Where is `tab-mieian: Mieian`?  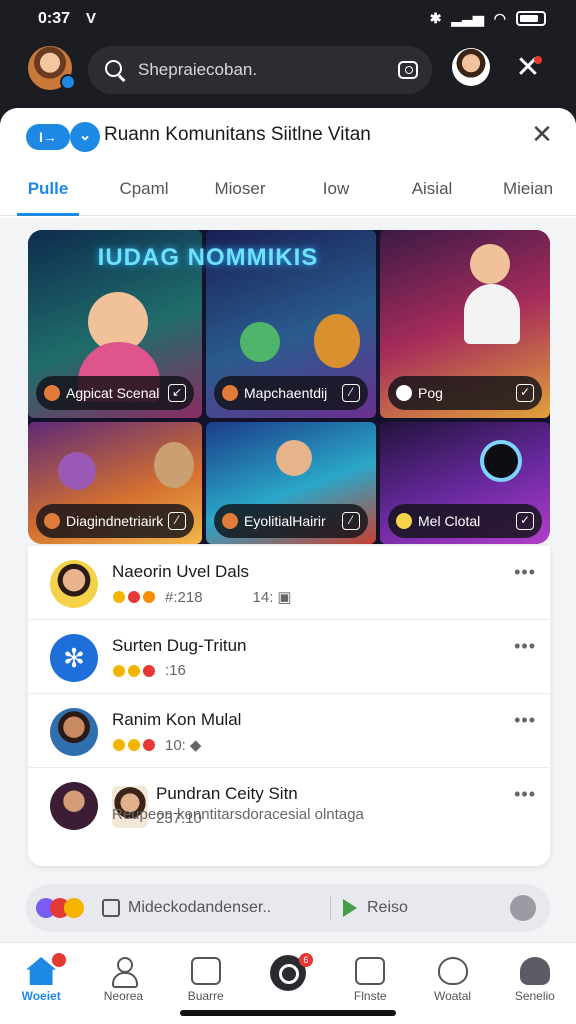 tab-mieian: Mieian is located at coordinates (528, 192).